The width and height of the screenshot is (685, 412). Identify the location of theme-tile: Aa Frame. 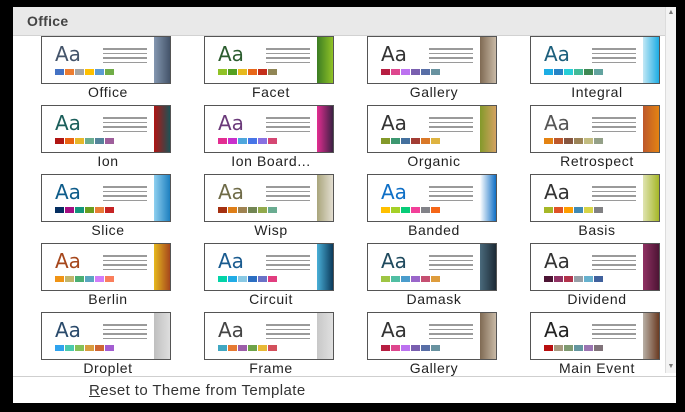
(271, 346).